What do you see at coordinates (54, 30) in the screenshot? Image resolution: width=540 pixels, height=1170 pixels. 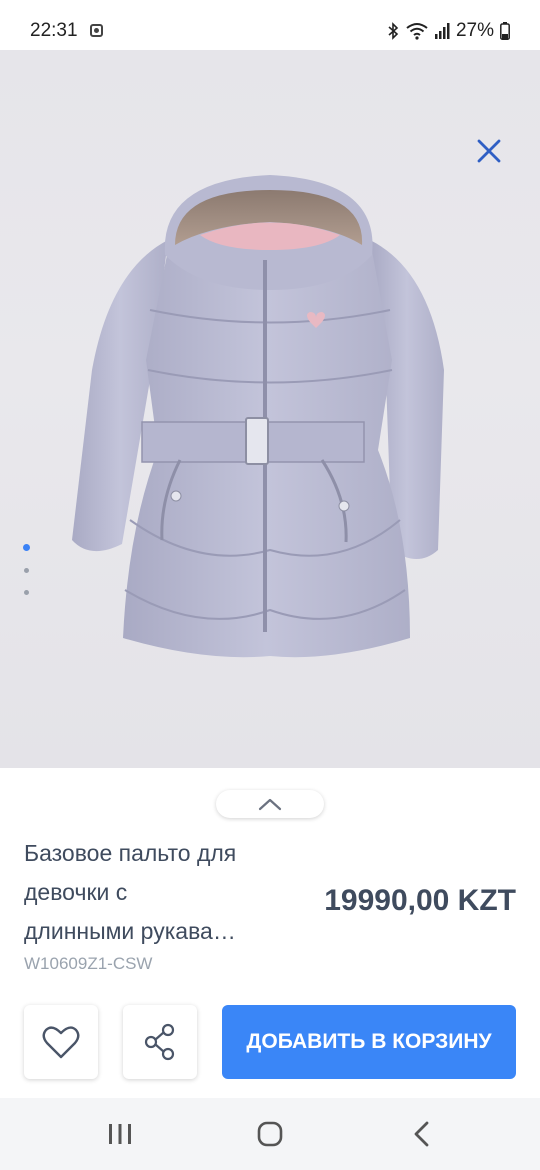 I see `status-time: 22:31` at bounding box center [54, 30].